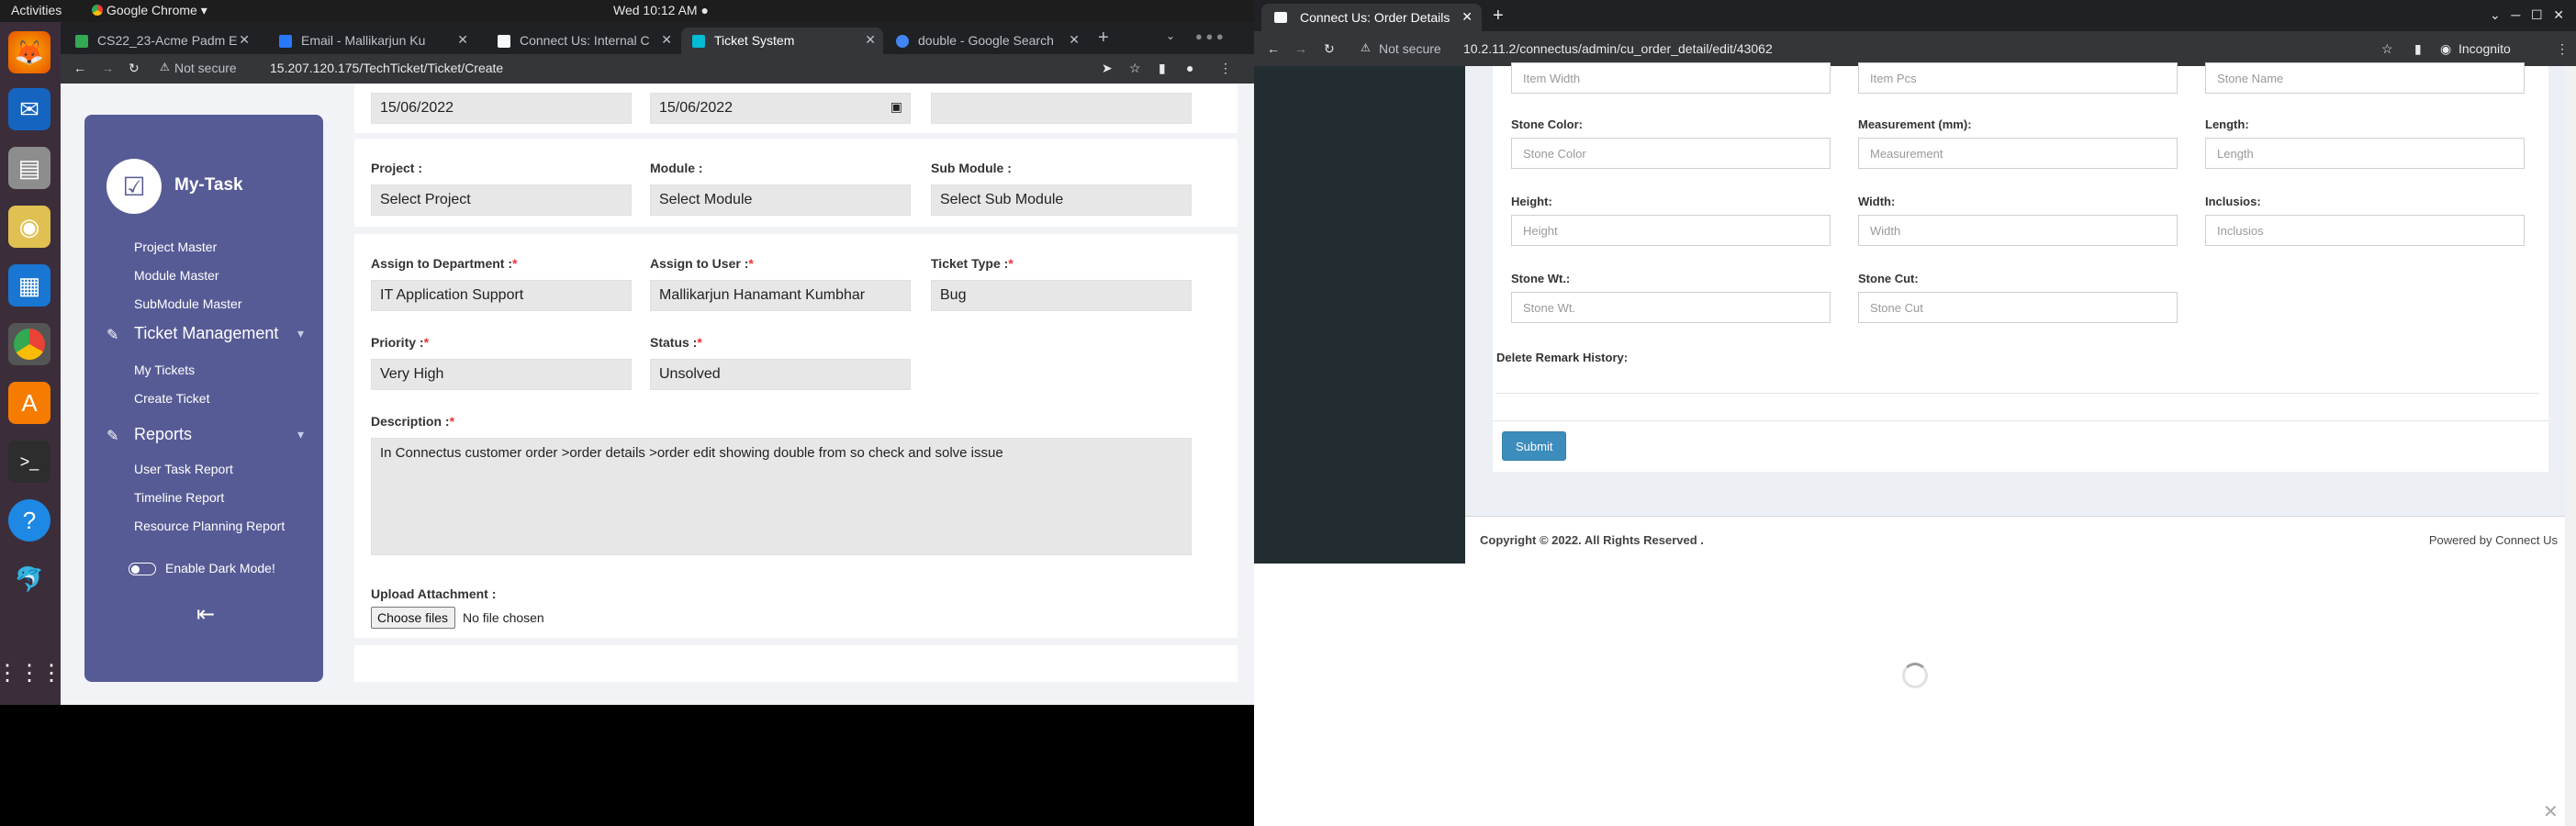 This screenshot has height=826, width=2576. What do you see at coordinates (501, 108) in the screenshot?
I see `start-date-input: 15/06/2022` at bounding box center [501, 108].